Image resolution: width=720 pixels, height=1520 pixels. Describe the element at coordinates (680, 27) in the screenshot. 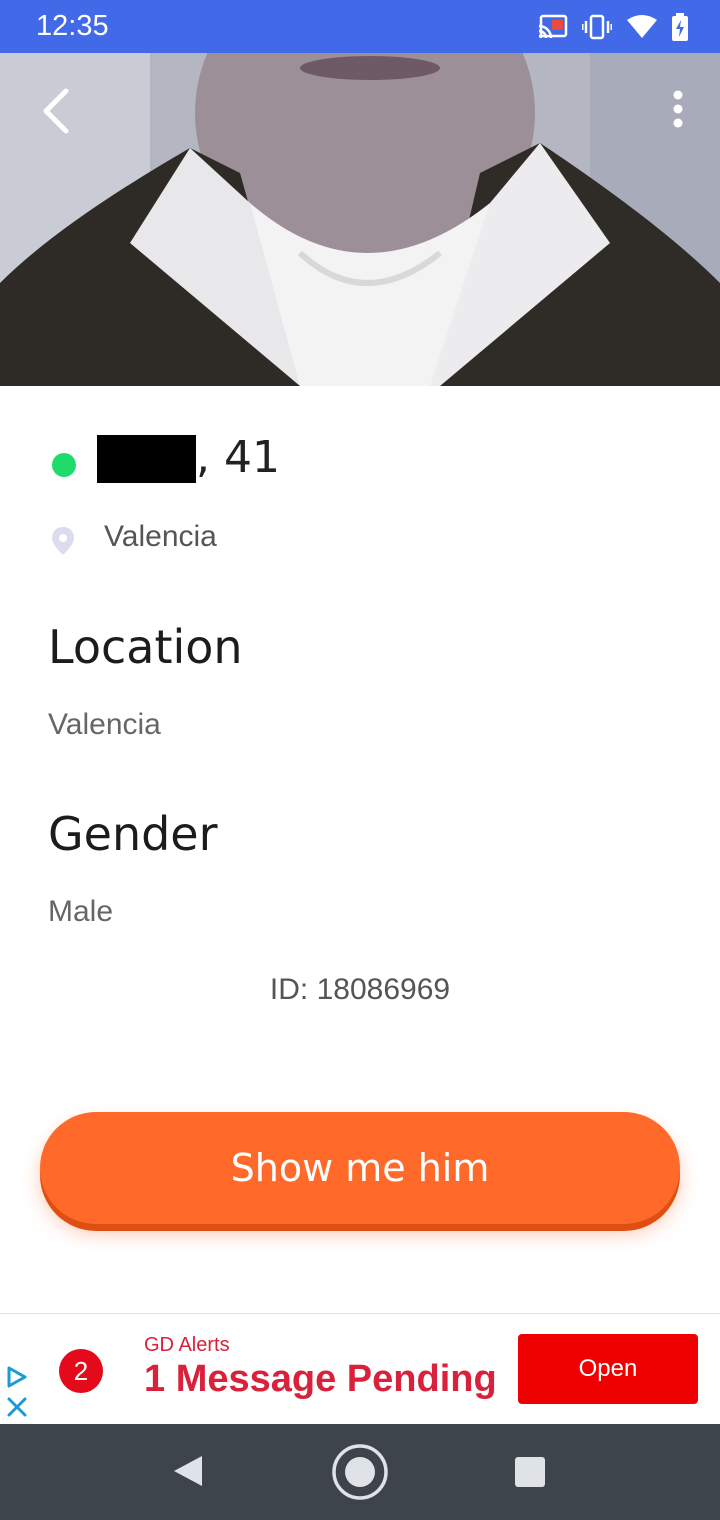

I see `battery-charging-icon` at that location.